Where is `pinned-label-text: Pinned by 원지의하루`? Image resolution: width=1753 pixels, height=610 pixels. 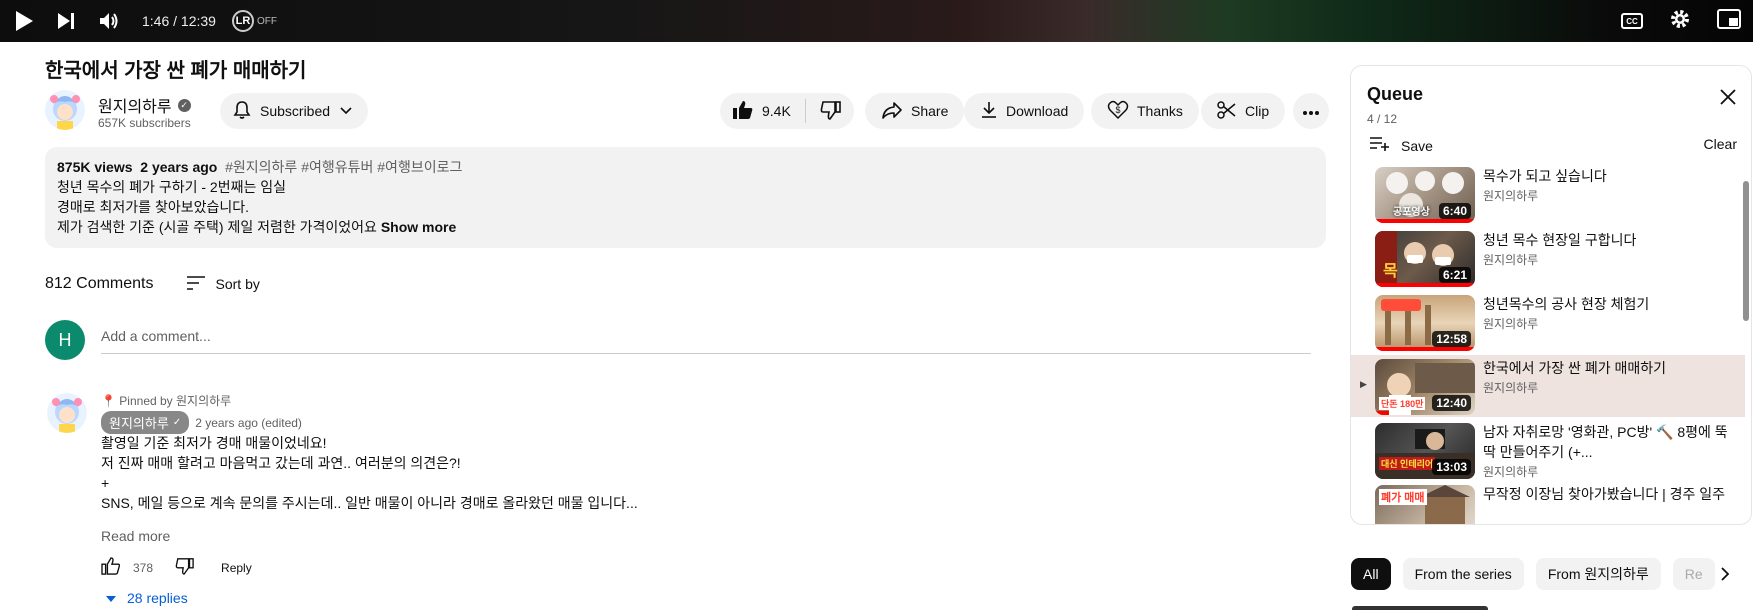 pinned-label-text: Pinned by 원지의하루 is located at coordinates (175, 401).